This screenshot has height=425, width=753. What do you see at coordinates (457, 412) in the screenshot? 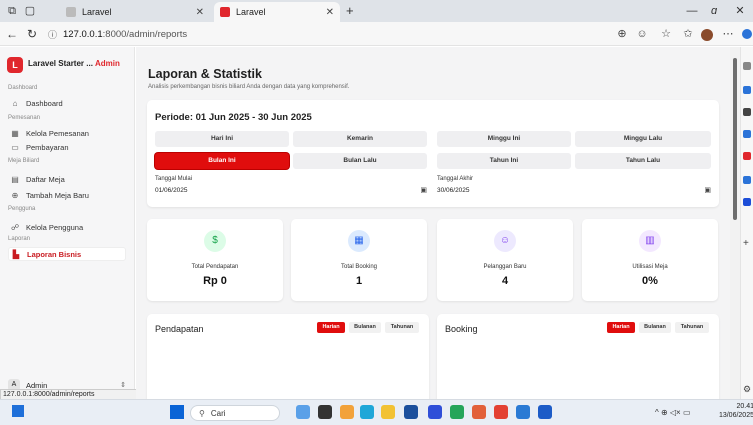
I see `whatsapp-icon` at bounding box center [457, 412].